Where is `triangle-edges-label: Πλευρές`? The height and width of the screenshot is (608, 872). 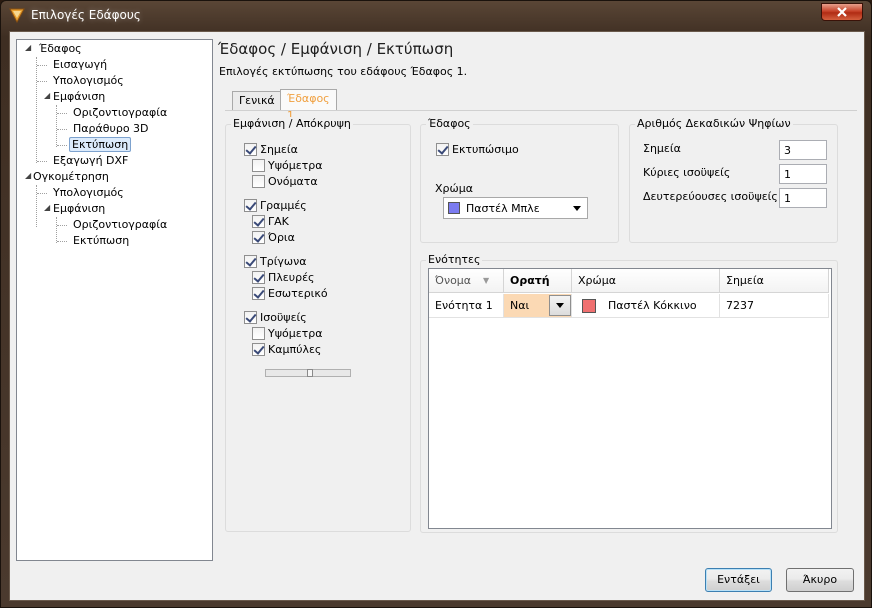 triangle-edges-label: Πλευρές is located at coordinates (291, 277).